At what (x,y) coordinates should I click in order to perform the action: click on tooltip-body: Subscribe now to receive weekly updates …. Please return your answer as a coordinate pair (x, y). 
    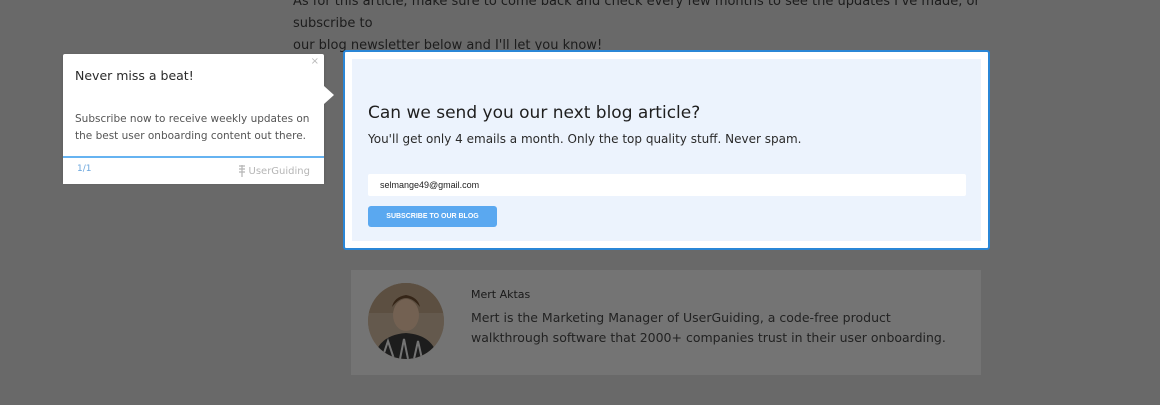
    Looking at the image, I should click on (192, 127).